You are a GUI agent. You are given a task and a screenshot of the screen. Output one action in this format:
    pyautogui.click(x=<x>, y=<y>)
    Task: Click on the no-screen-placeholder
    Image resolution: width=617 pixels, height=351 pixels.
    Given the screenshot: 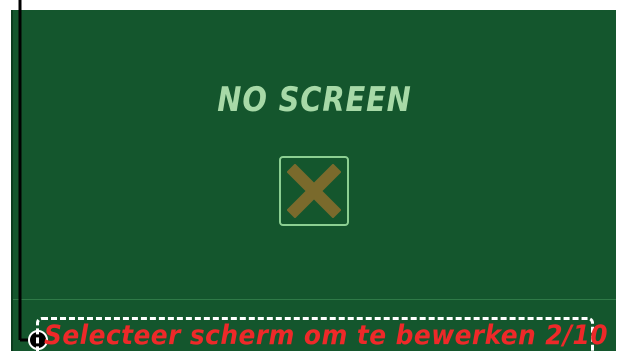 What is the action you would take?
    pyautogui.click(x=314, y=191)
    